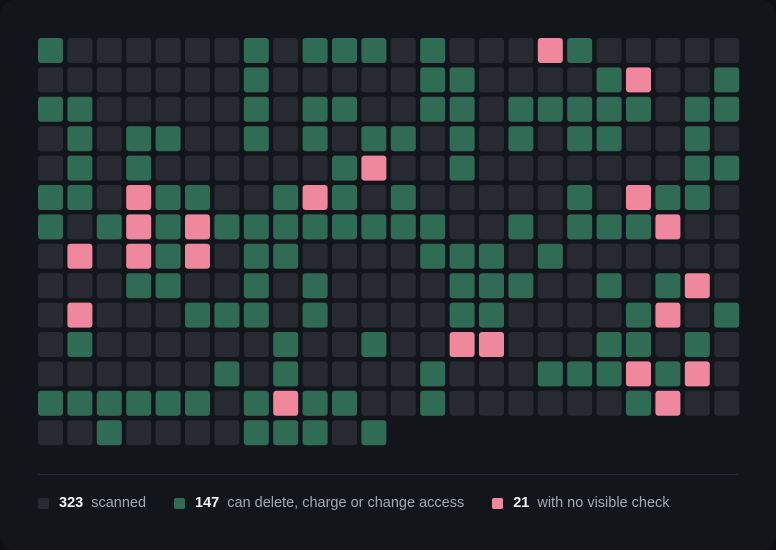  I want to click on legend-swatch-risky, so click(180, 503).